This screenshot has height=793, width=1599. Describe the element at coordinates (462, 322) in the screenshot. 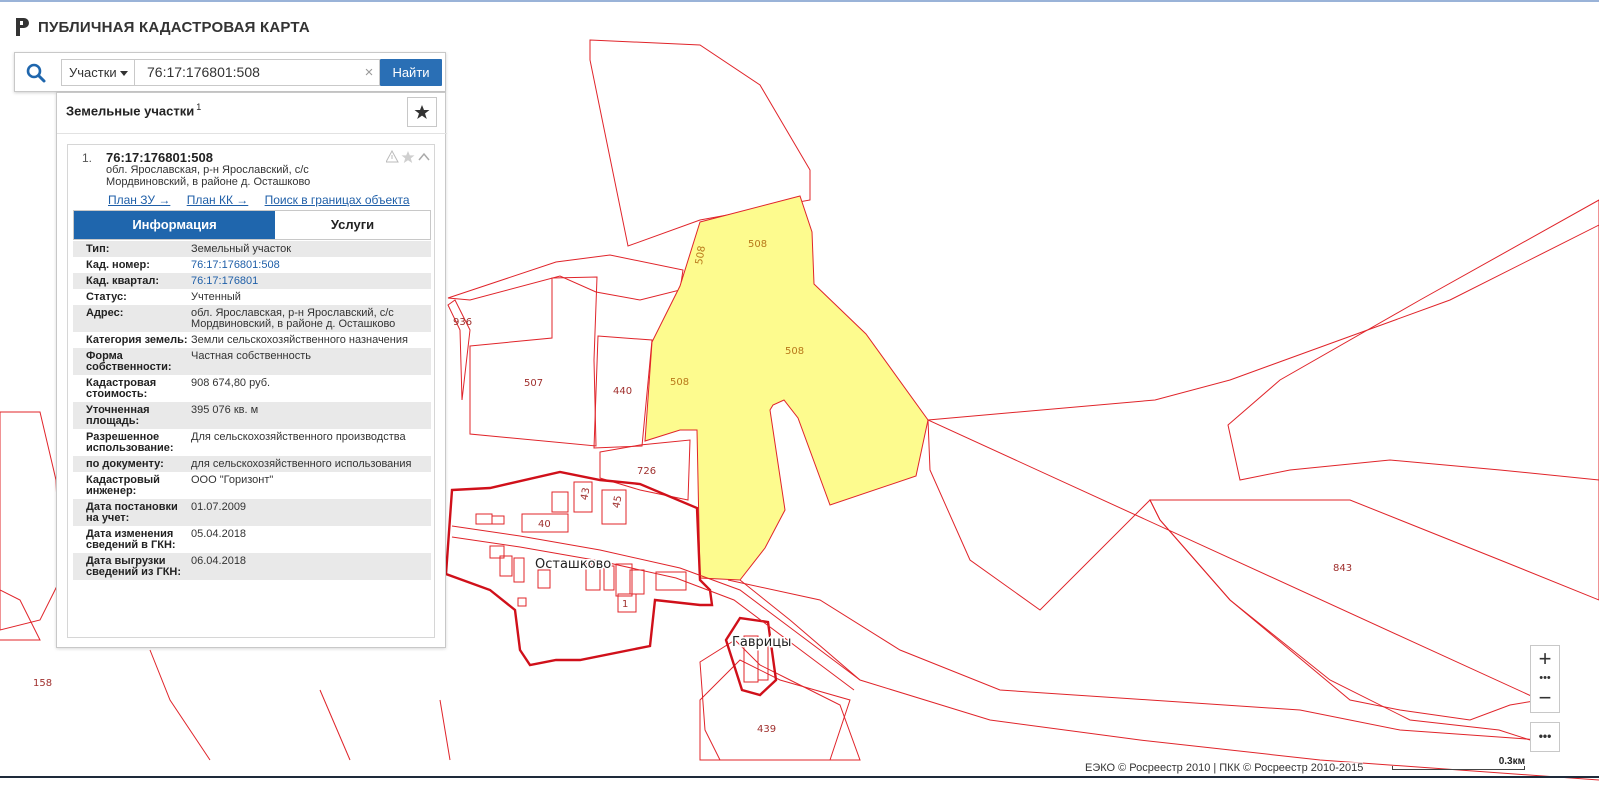

I see `label-936: 936` at that location.